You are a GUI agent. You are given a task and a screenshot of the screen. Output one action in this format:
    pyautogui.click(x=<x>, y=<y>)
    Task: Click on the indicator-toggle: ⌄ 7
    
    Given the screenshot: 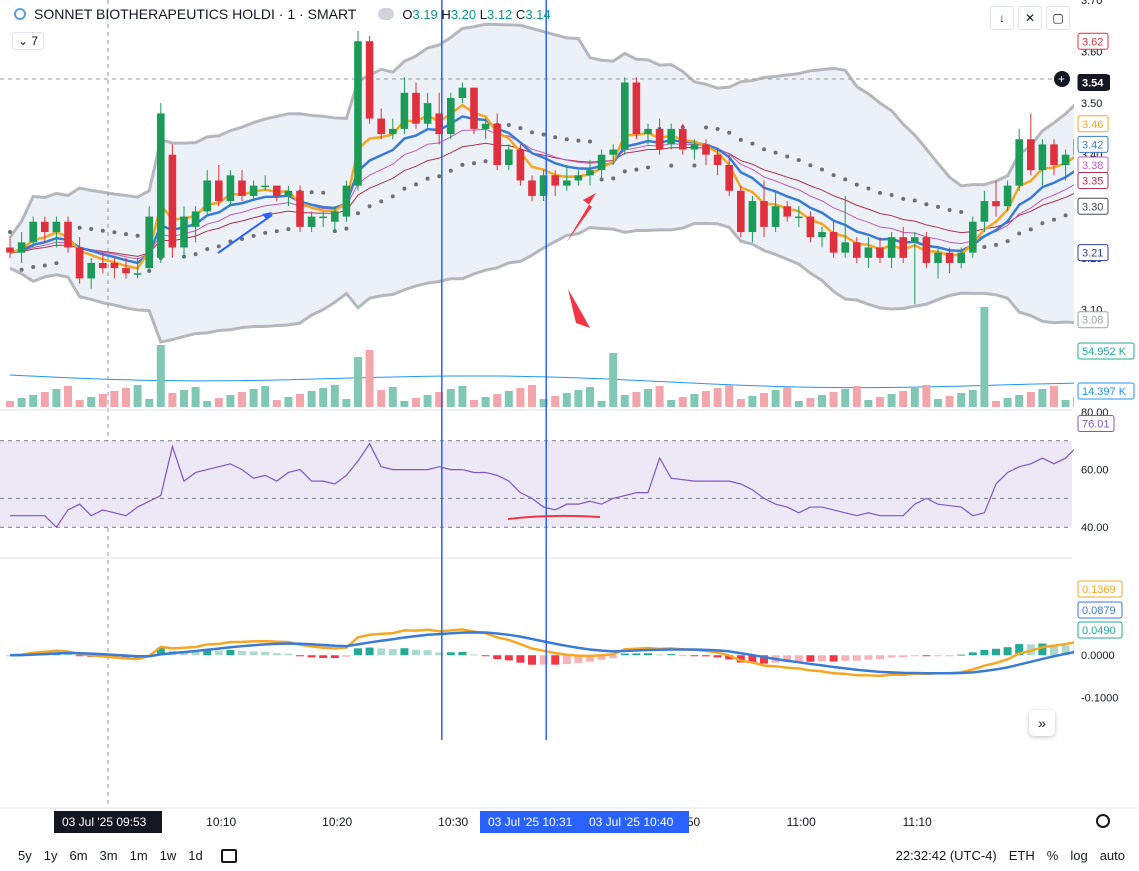 What is the action you would take?
    pyautogui.click(x=28, y=41)
    